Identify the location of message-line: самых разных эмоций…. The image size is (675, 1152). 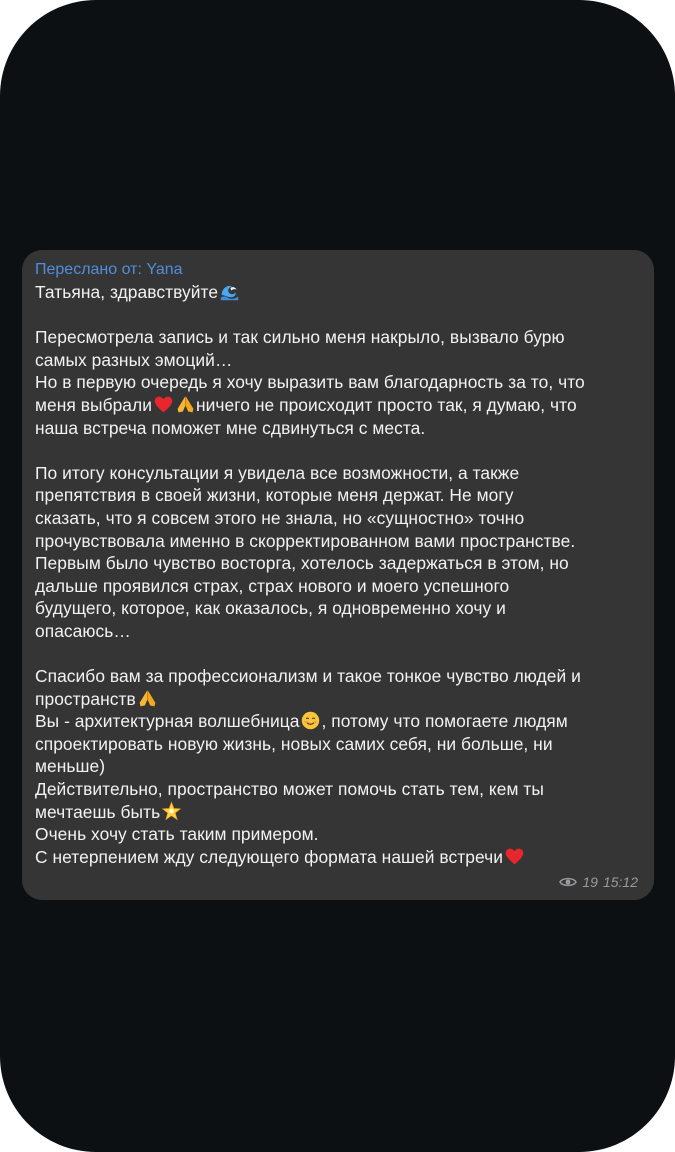
(134, 359).